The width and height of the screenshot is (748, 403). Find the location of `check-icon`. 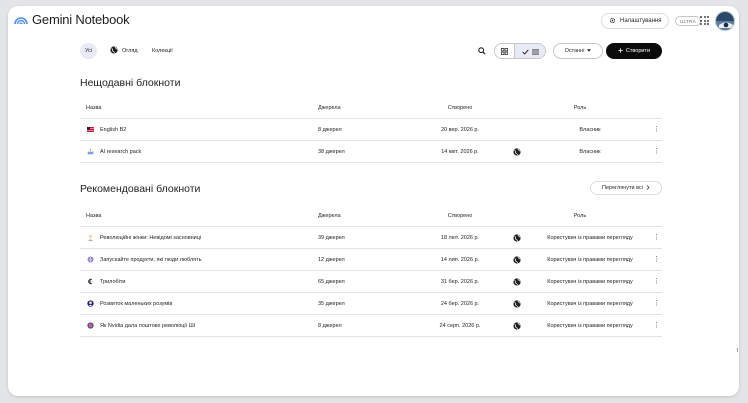

check-icon is located at coordinates (525, 51).